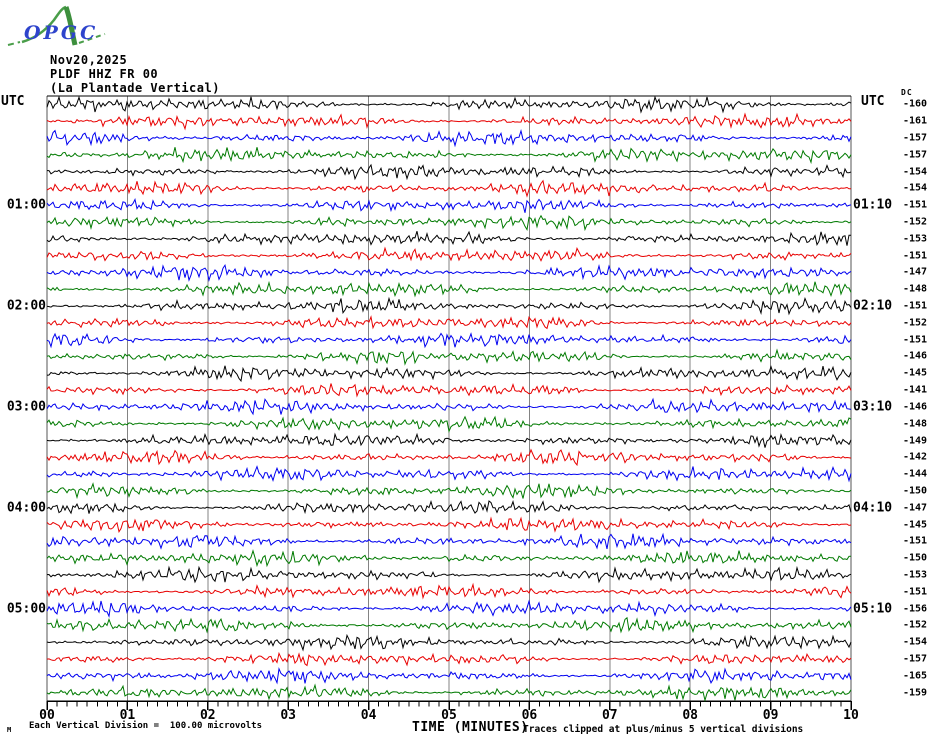 This screenshot has height=744, width=930. I want to click on left-hour-label: 02:00, so click(26, 306).